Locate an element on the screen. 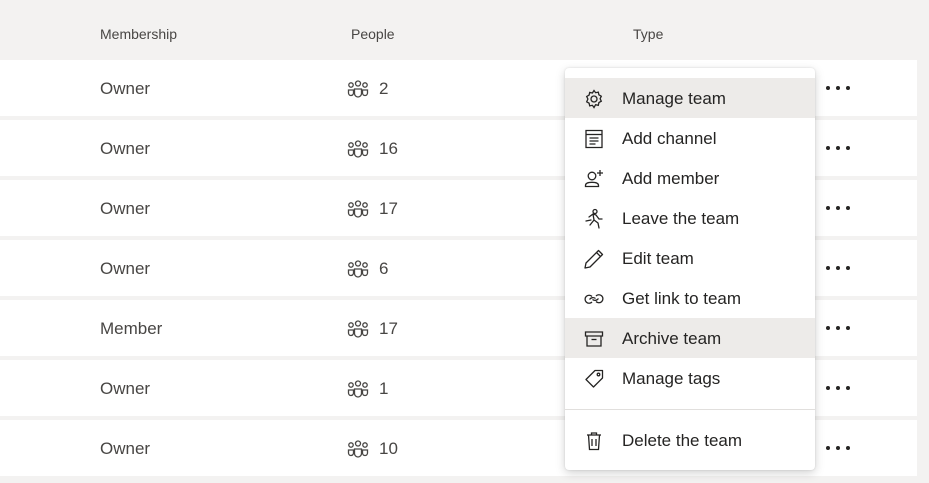  menu-item-leave-team: Leave the team is located at coordinates (690, 218).